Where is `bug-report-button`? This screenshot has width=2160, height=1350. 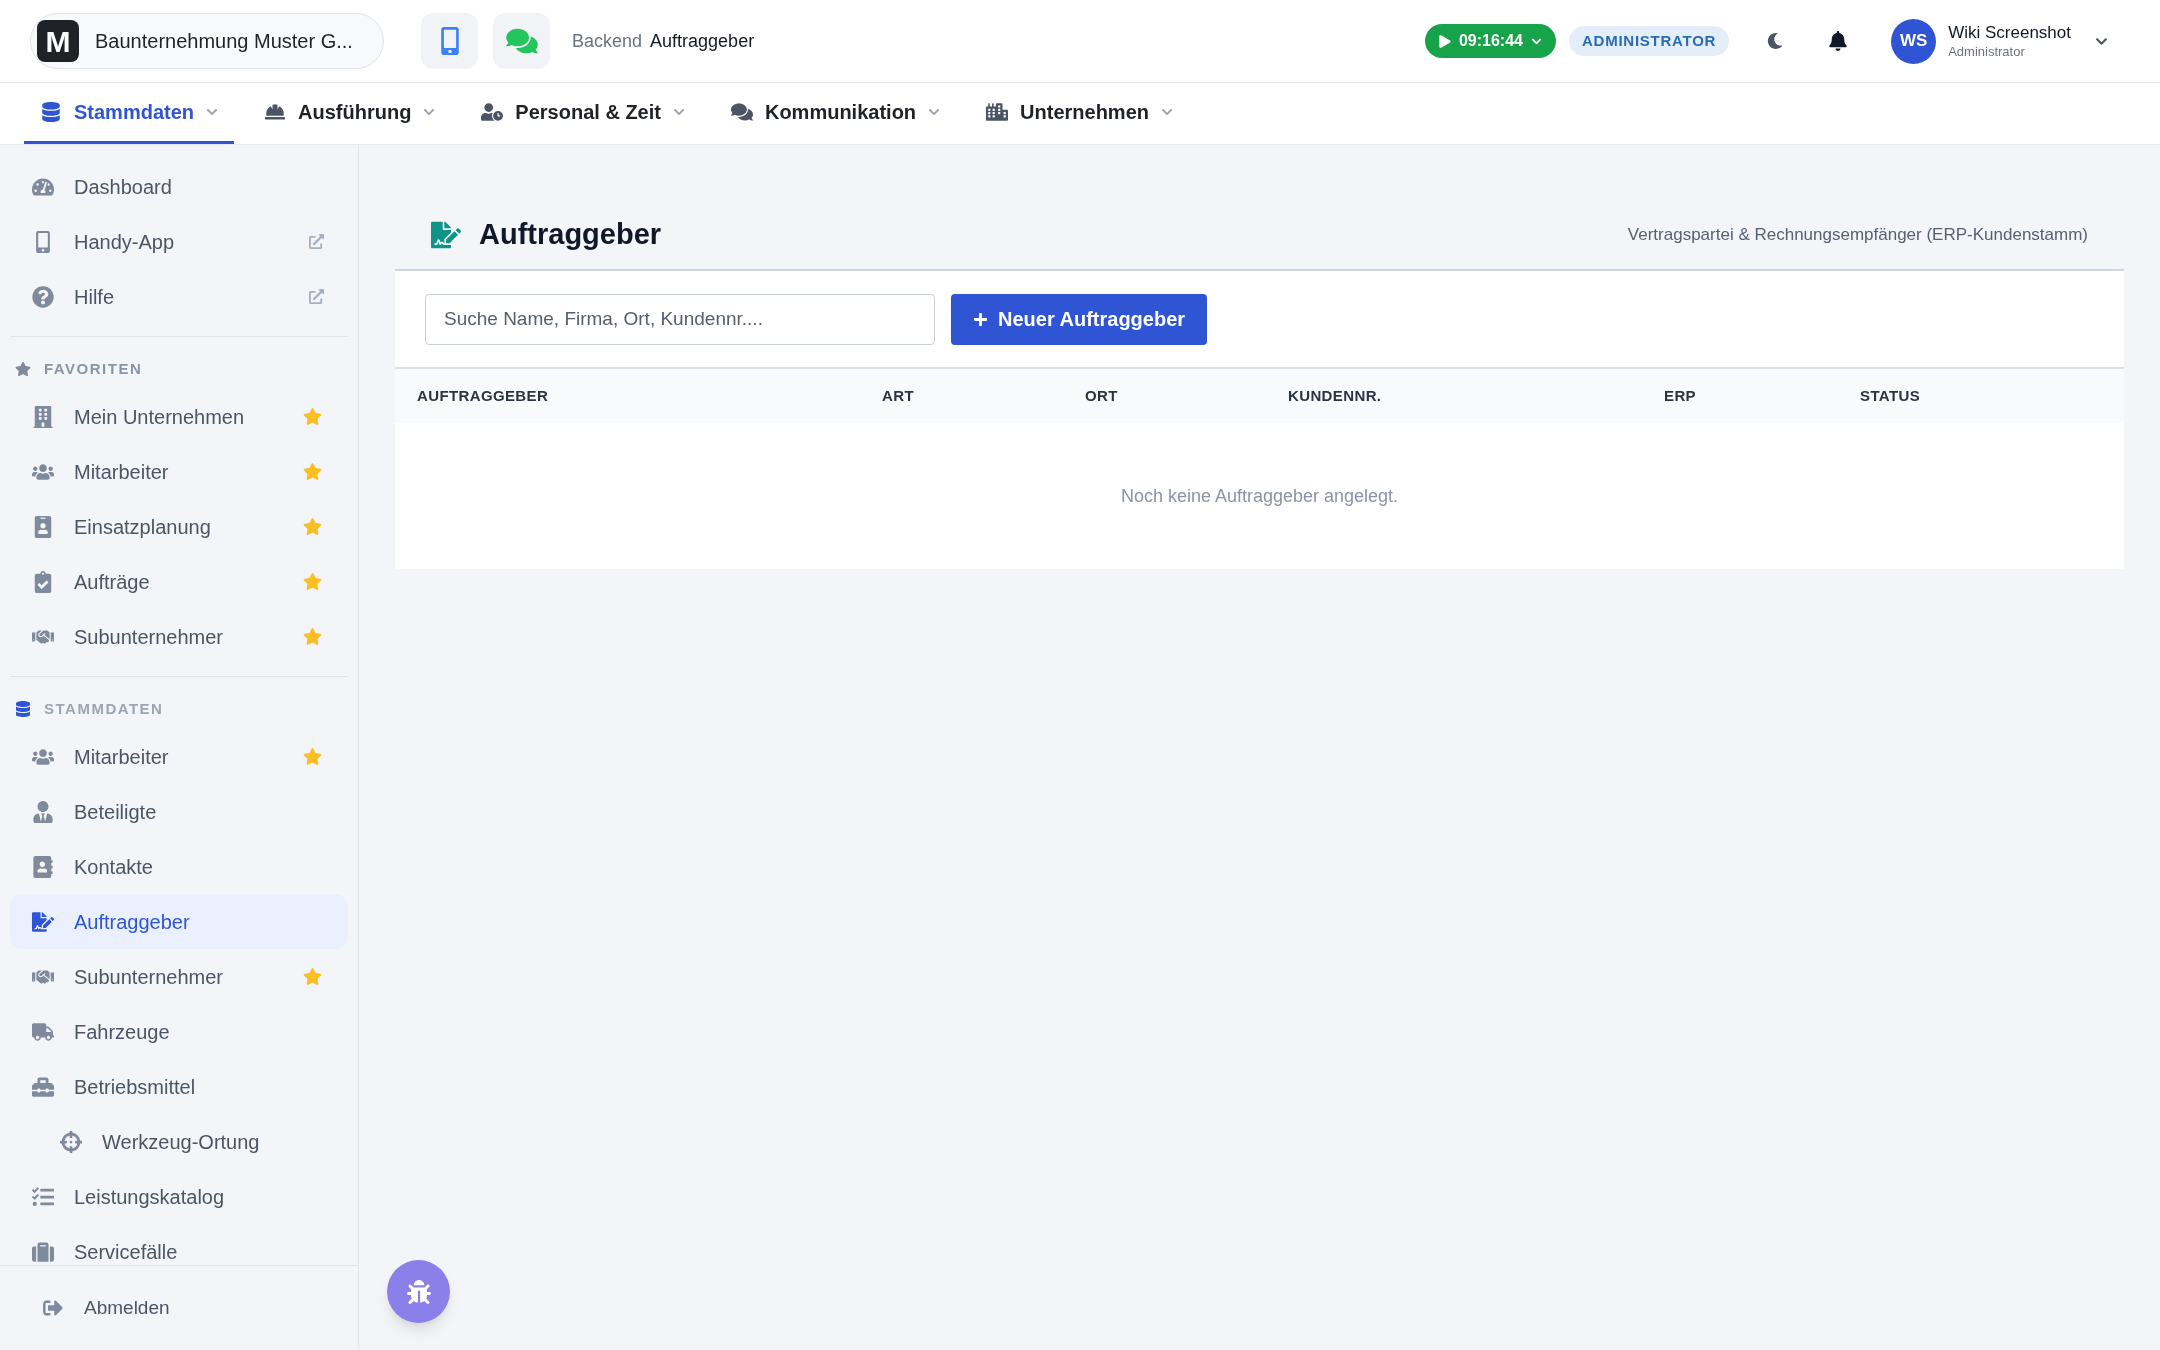
bug-report-button is located at coordinates (418, 1291).